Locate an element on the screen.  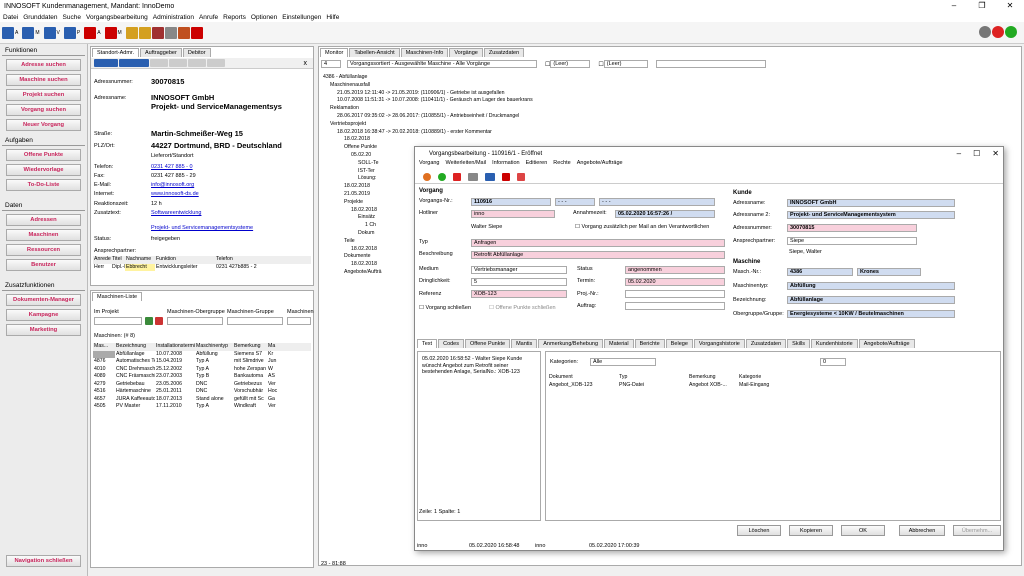
column-header: Dokument is located at coordinates (583, 378).